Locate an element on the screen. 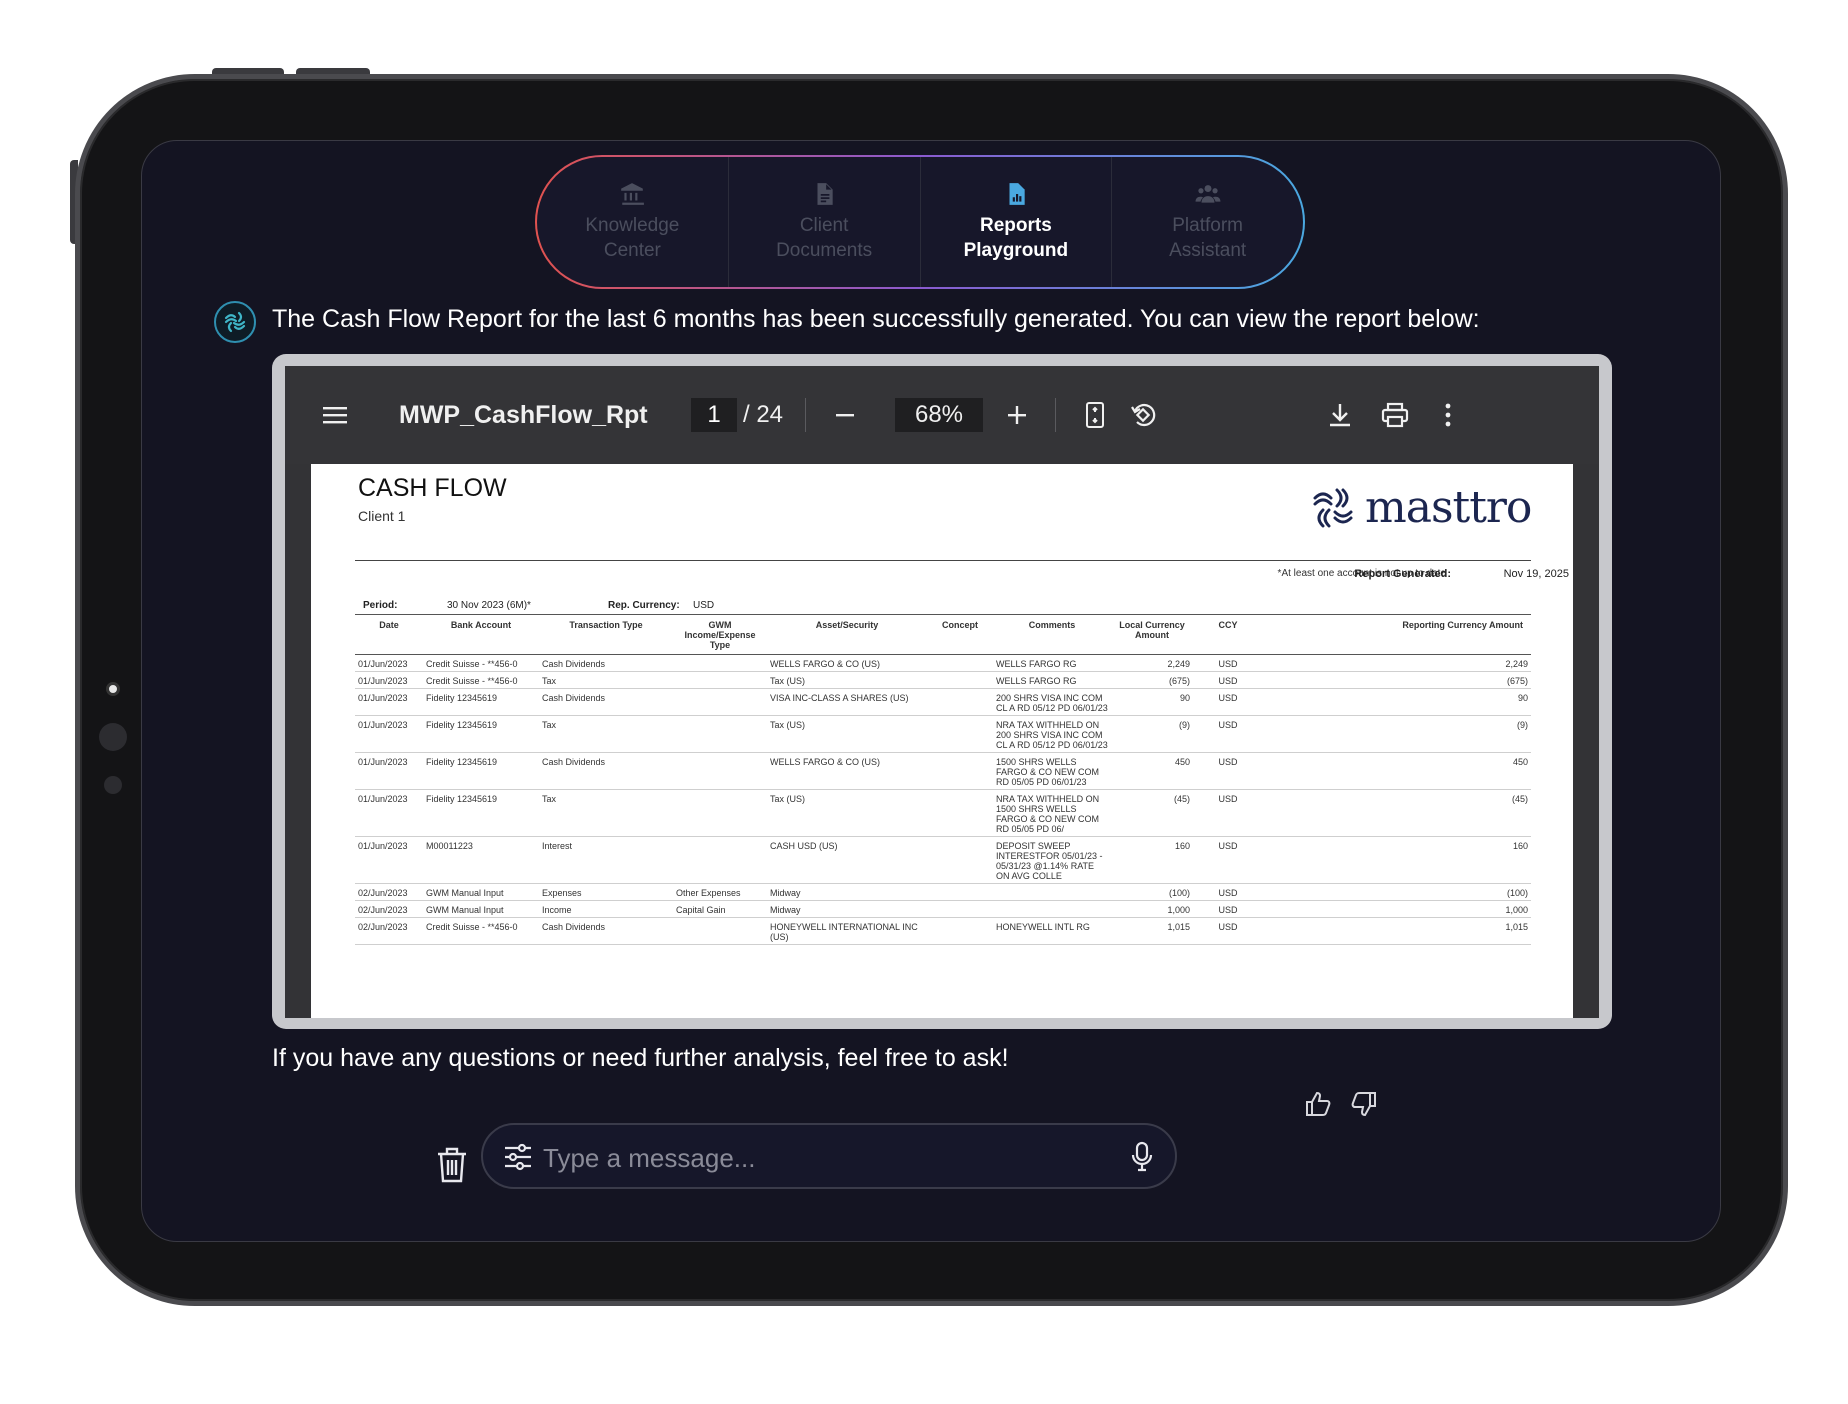 The width and height of the screenshot is (1848, 1404). report-chart-icon is located at coordinates (1017, 194).